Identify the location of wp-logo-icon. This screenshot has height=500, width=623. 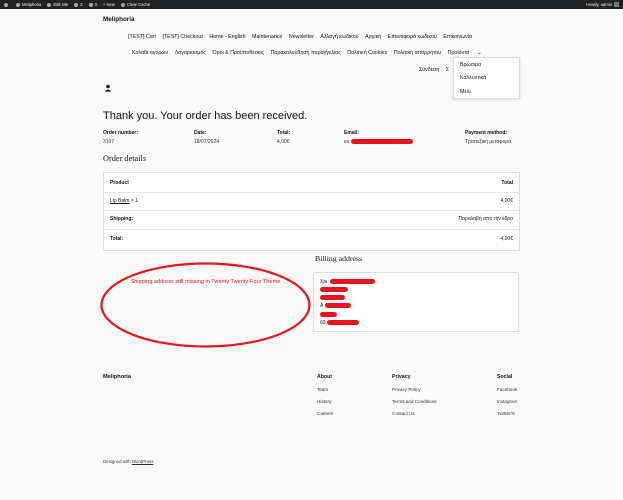
(7, 4).